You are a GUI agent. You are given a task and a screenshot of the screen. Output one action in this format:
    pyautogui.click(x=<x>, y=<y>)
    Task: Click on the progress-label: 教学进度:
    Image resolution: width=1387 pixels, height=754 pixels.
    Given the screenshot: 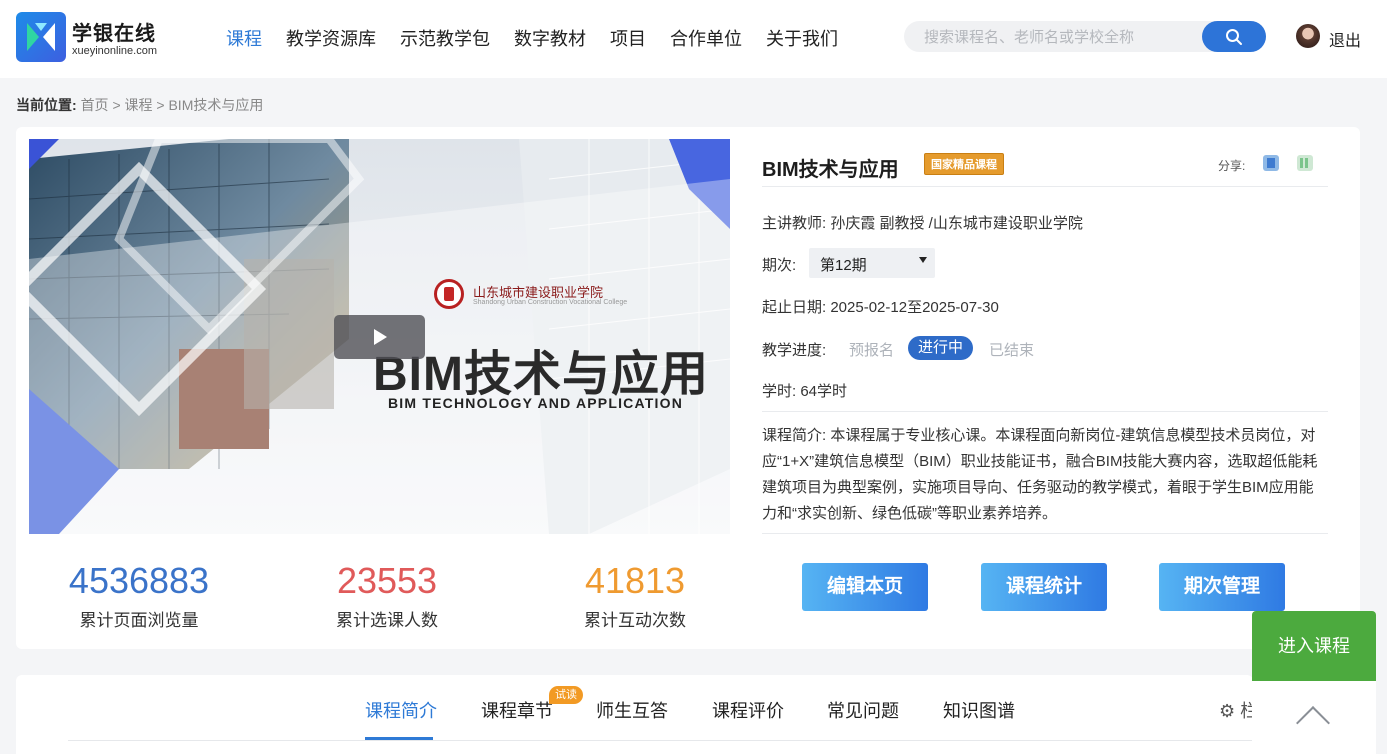 What is the action you would take?
    pyautogui.click(x=794, y=350)
    